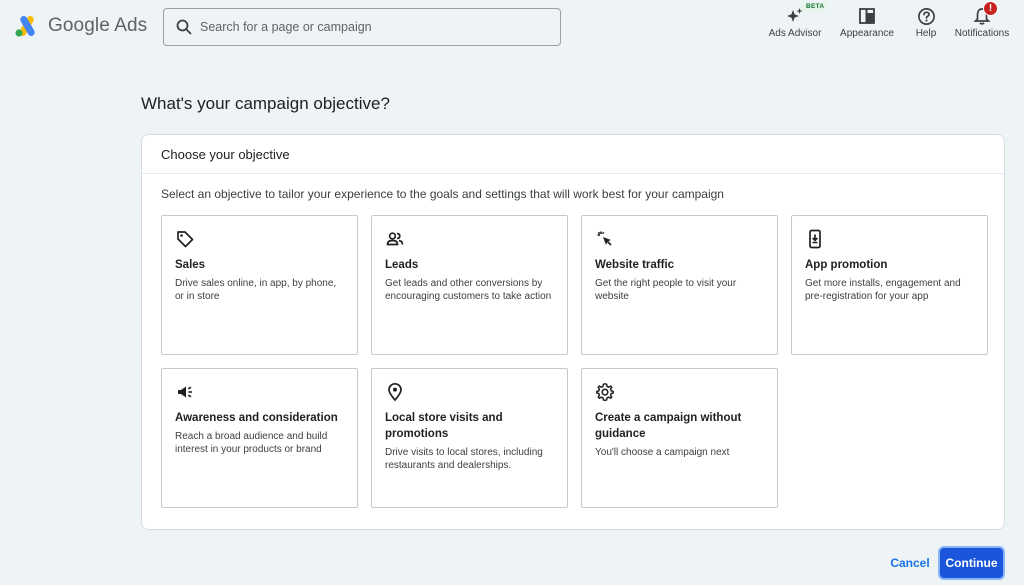 The image size is (1024, 585). I want to click on tag-icon, so click(185, 239).